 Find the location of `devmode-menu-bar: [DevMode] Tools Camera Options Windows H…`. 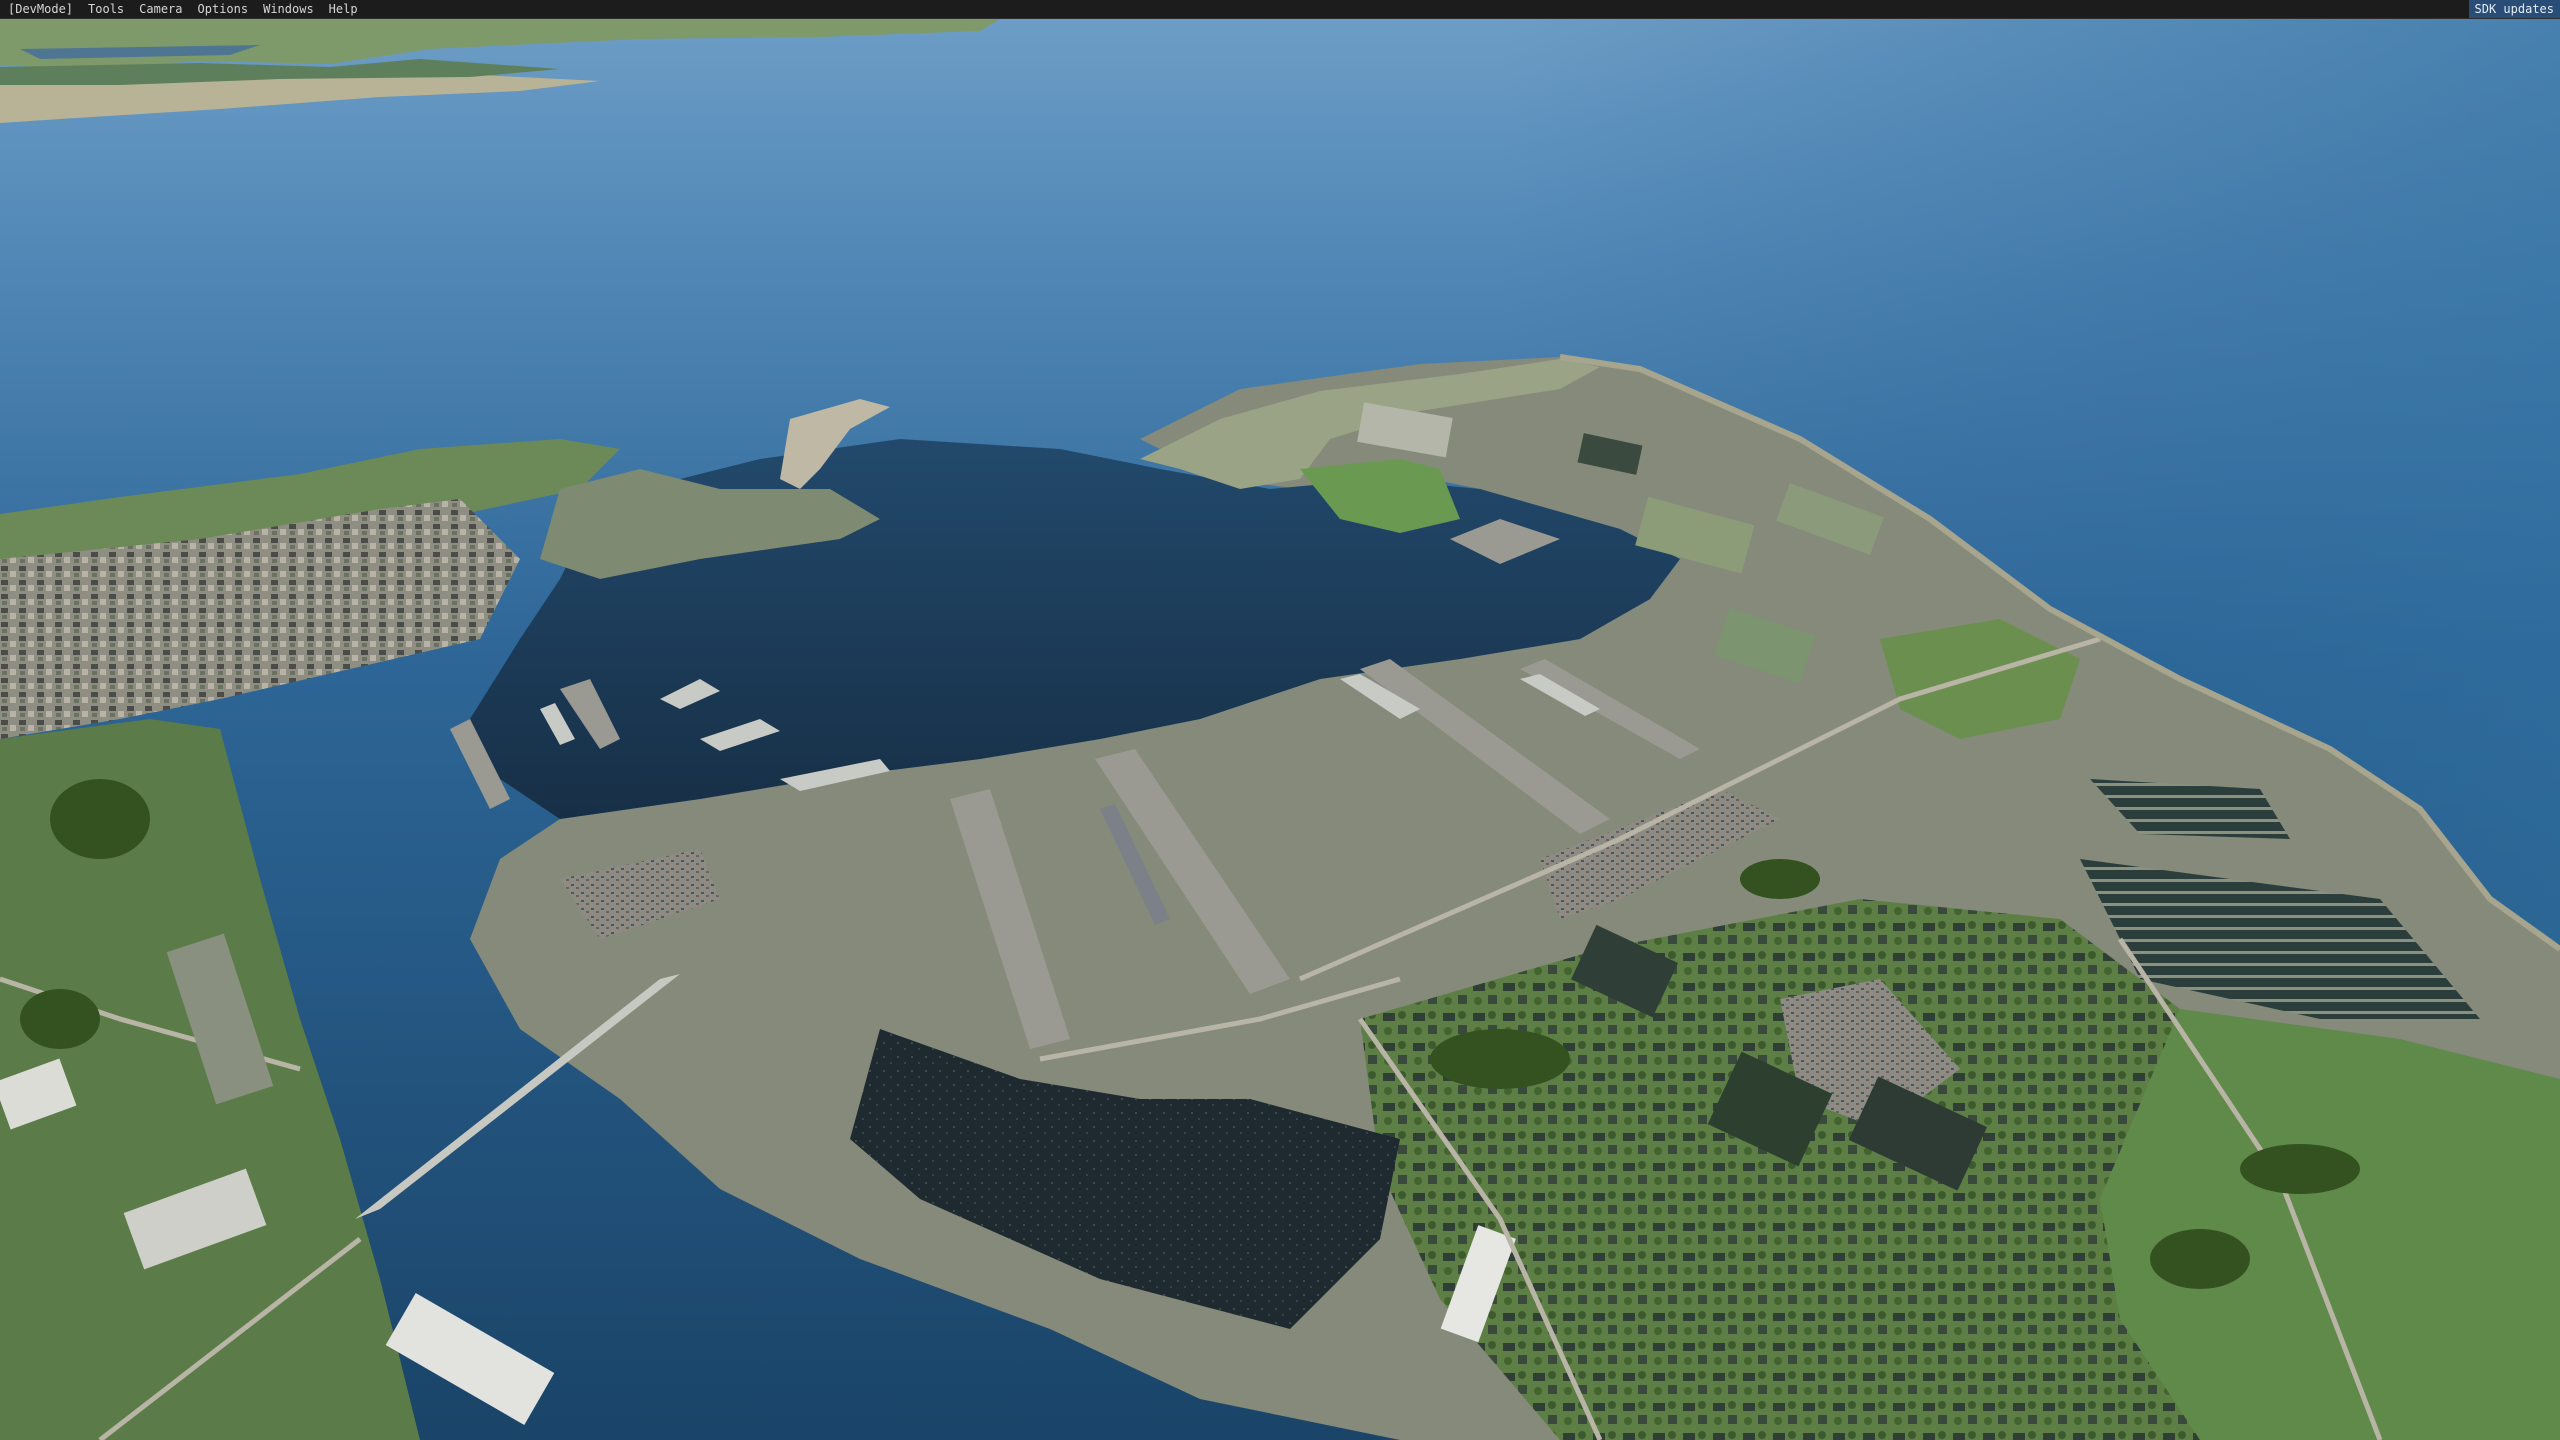

devmode-menu-bar: [DevMode] Tools Camera Options Windows H… is located at coordinates (1280, 9).